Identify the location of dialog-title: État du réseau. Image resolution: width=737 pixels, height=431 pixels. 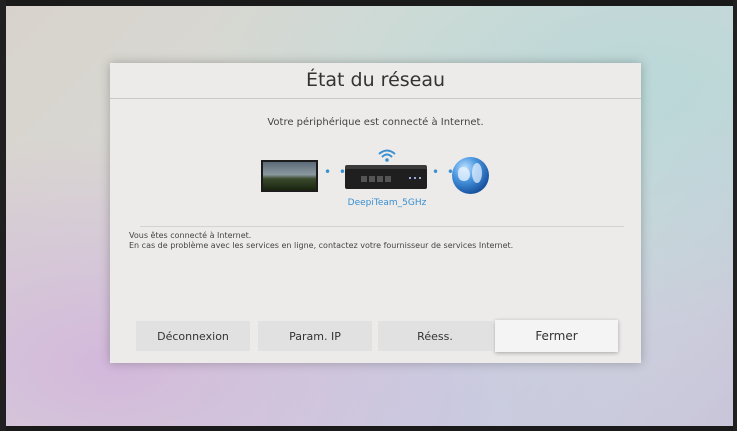
(375, 80).